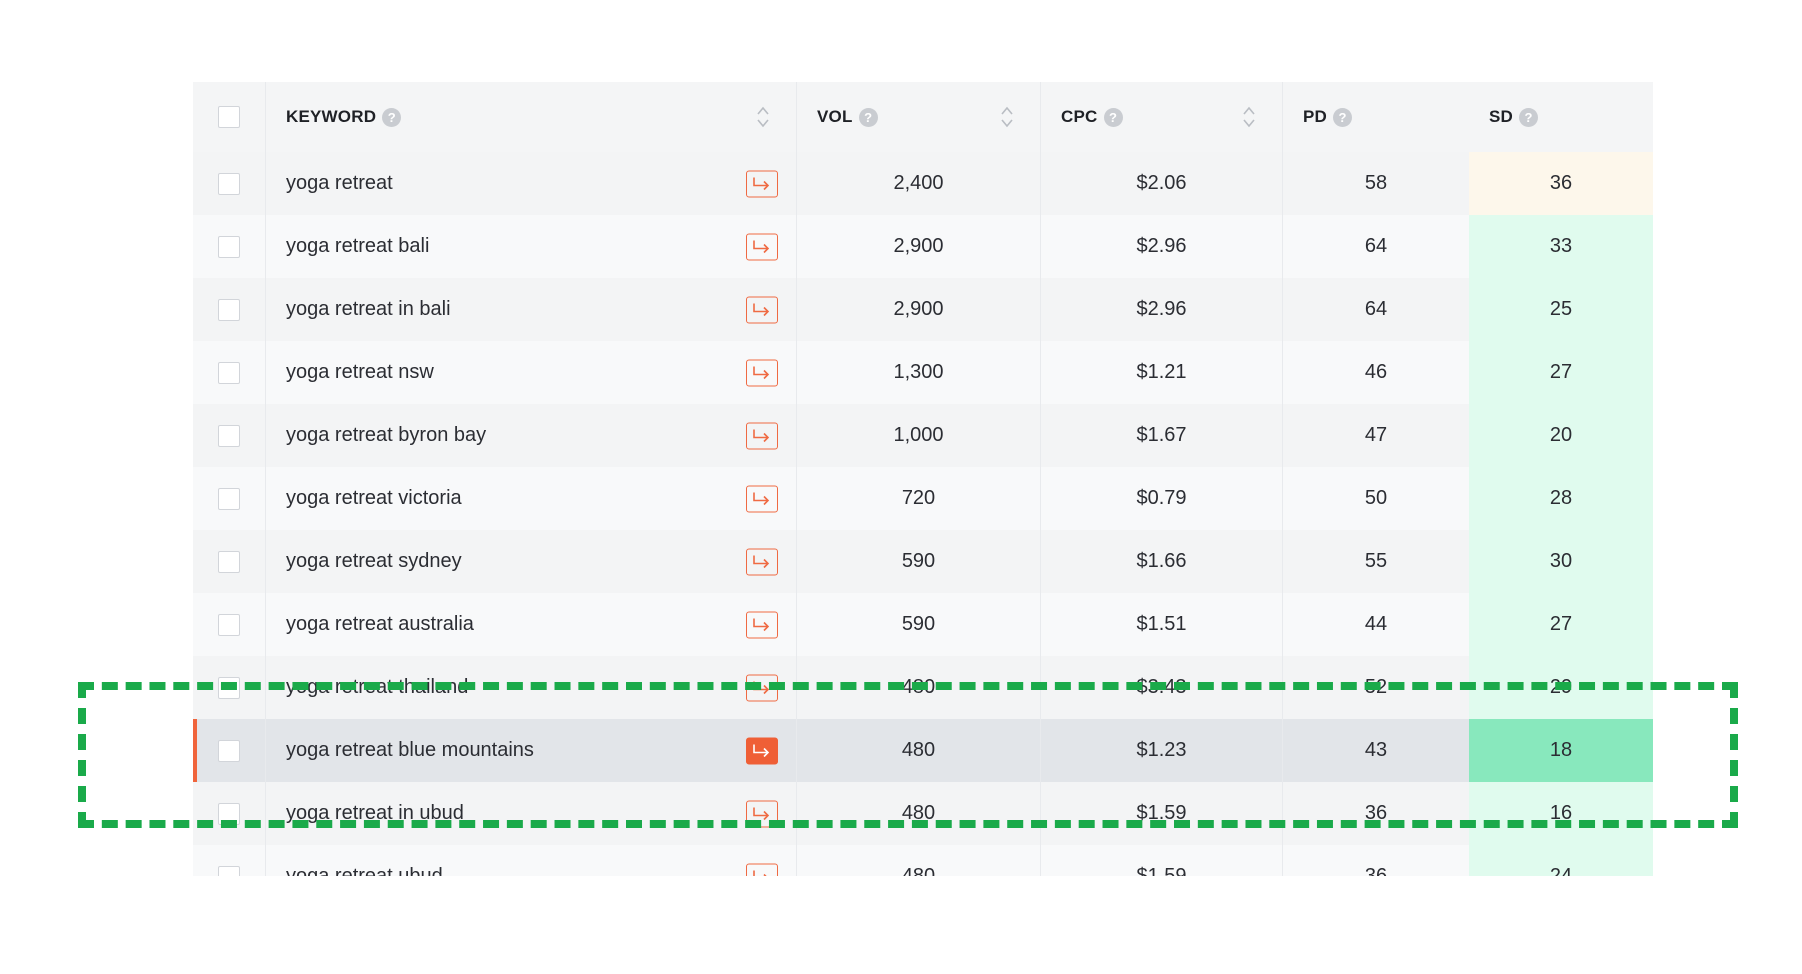 The image size is (1802, 974). I want to click on keyword-cell: yoga retreat australia, so click(531, 624).